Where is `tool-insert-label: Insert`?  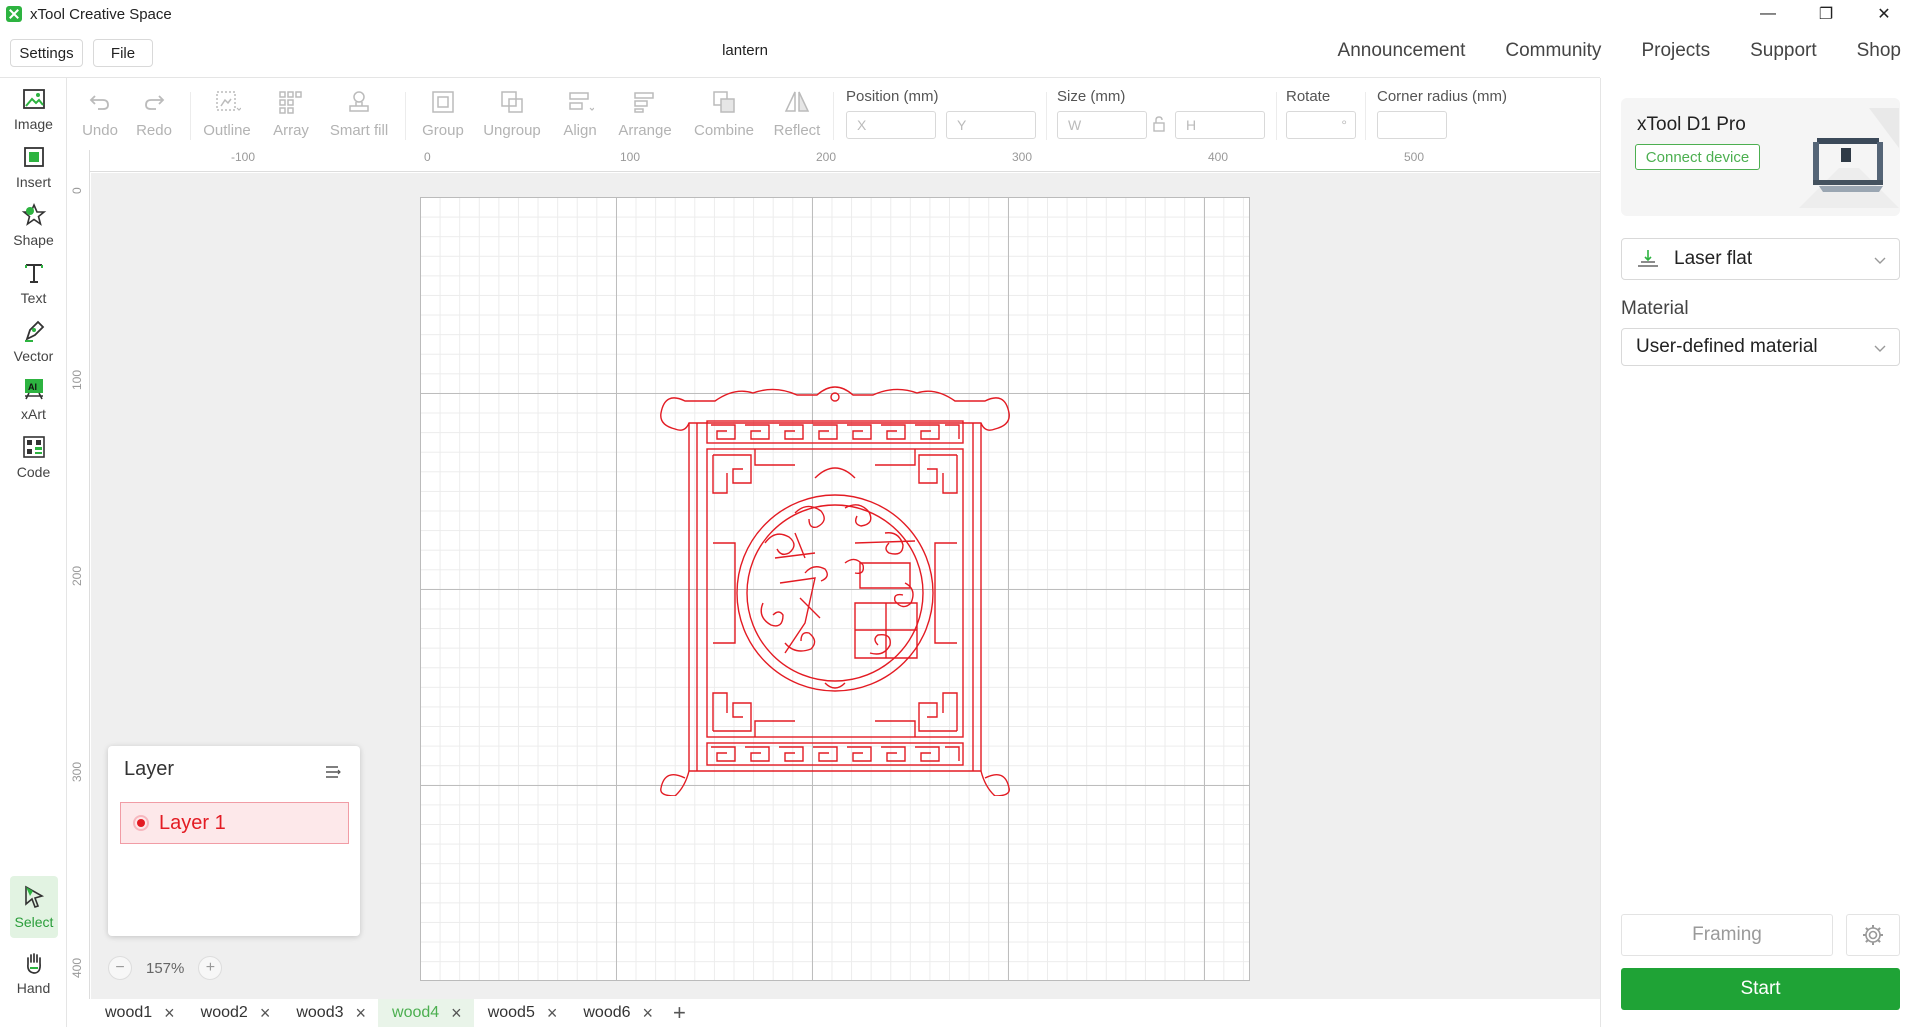
tool-insert-label: Insert is located at coordinates (33, 182).